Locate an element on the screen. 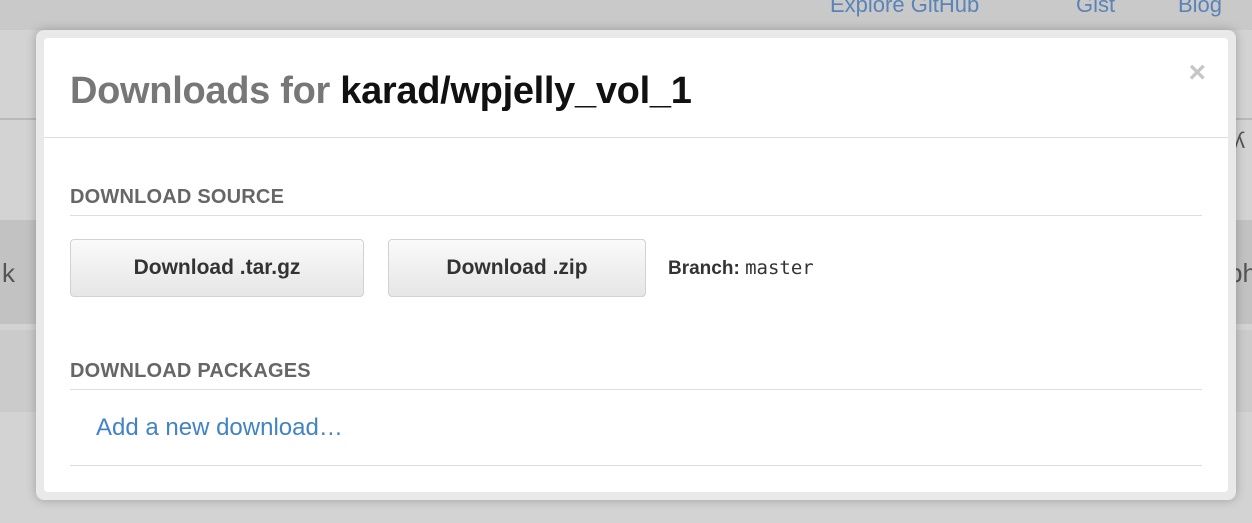  section-divider is located at coordinates (636, 465).